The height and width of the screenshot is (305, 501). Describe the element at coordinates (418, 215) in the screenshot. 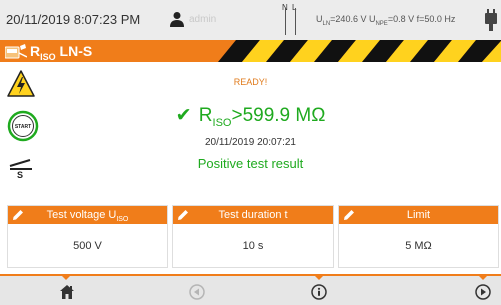

I see `limit-header: Limit` at that location.